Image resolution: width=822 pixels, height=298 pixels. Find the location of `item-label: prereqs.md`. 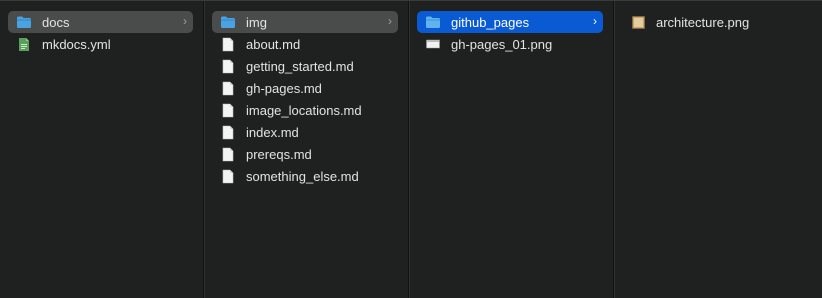

item-label: prereqs.md is located at coordinates (279, 154).